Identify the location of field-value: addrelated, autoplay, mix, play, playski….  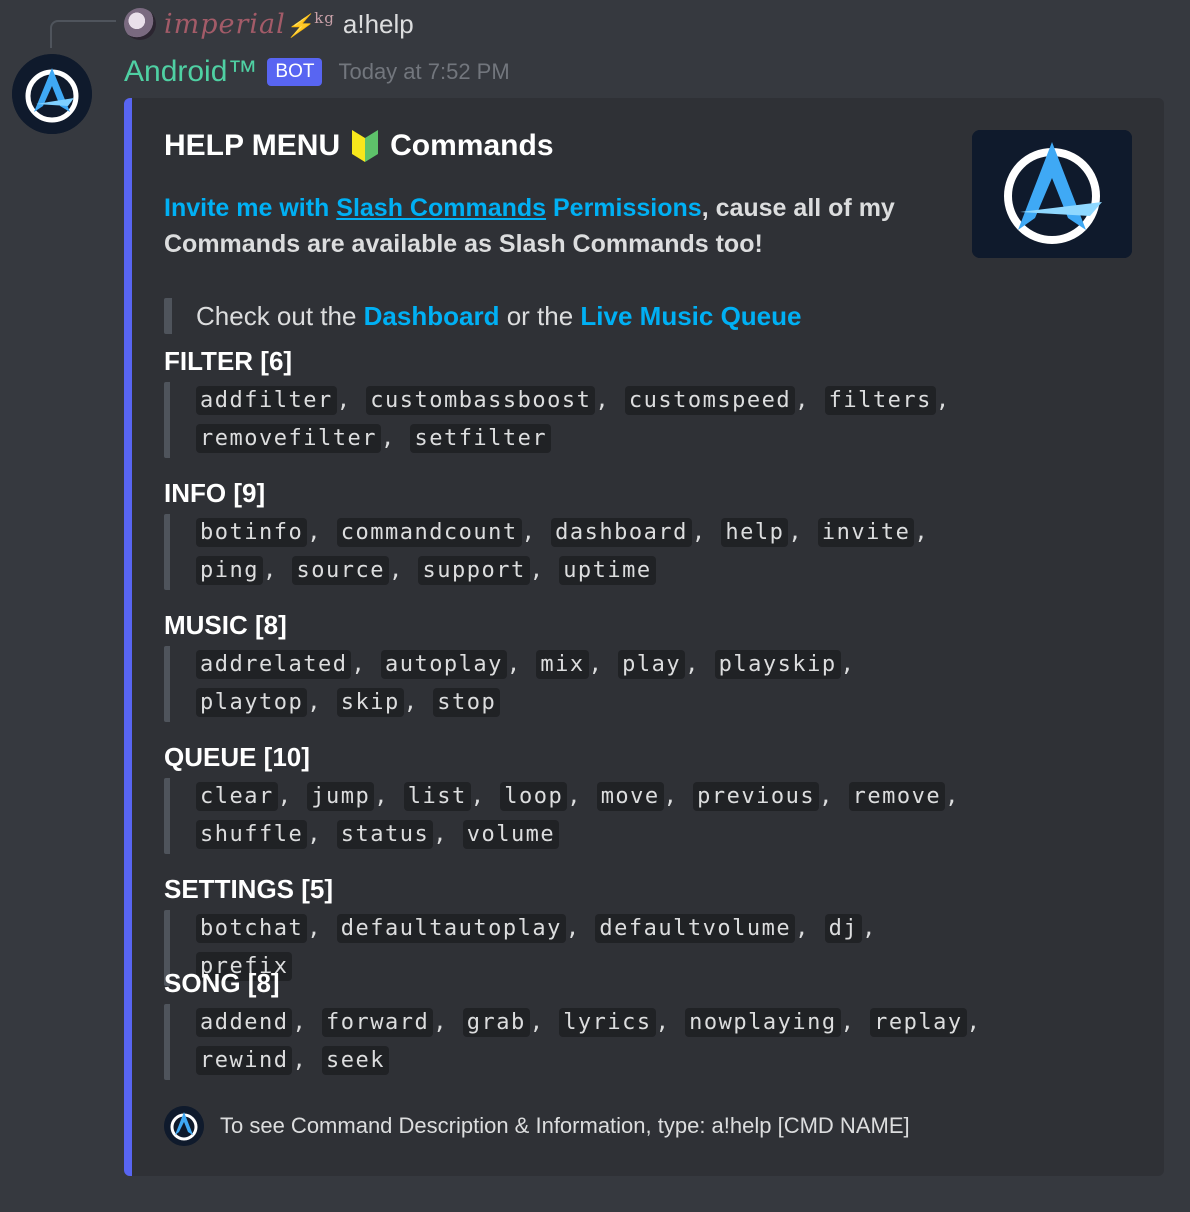
(574, 684).